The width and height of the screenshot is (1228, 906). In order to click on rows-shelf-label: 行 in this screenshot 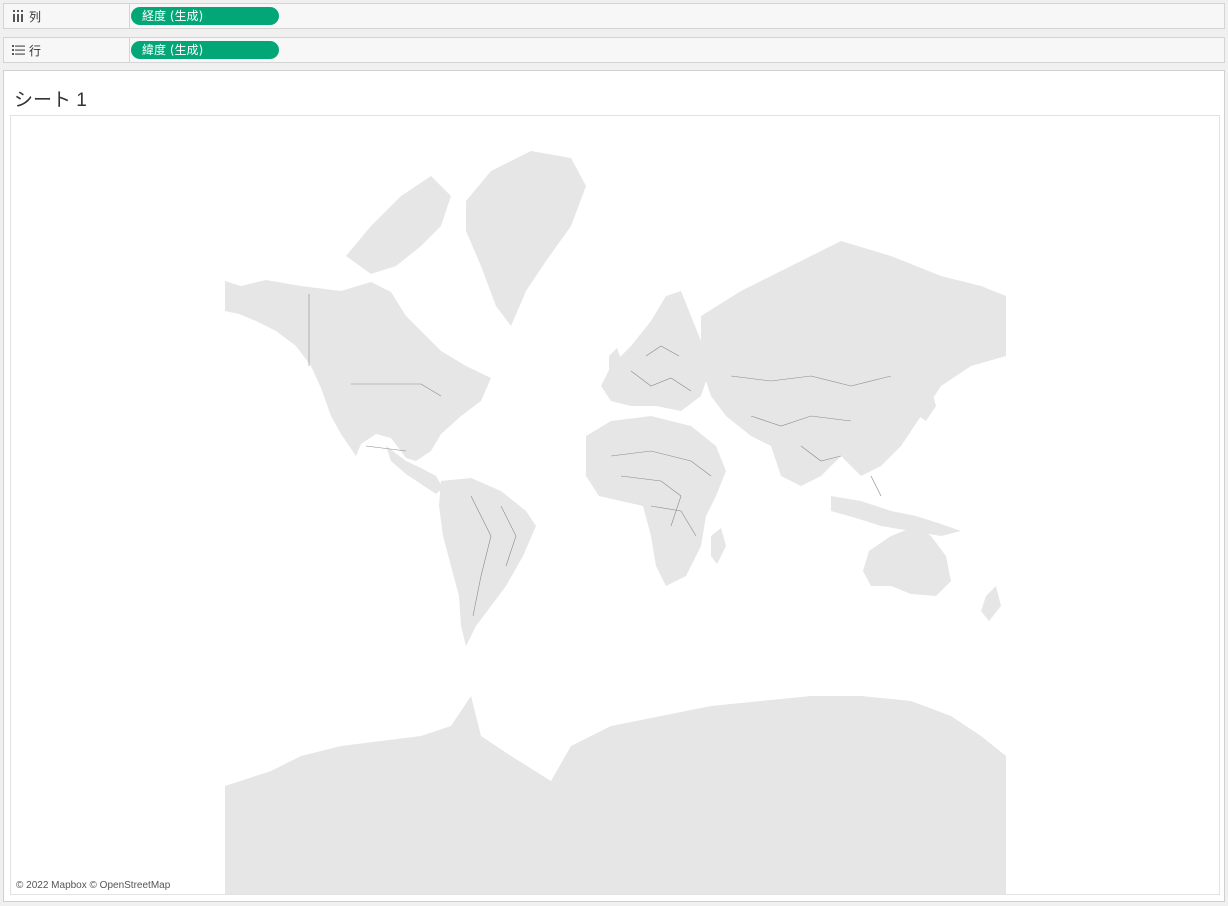, I will do `click(35, 50)`.